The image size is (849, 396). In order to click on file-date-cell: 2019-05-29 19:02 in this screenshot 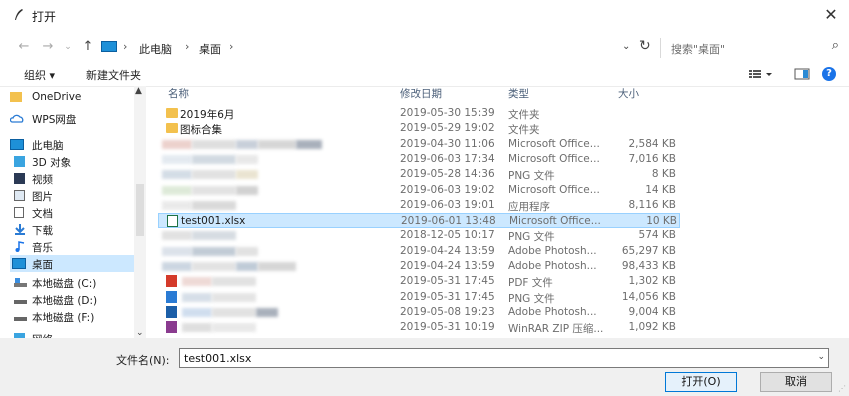, I will do `click(447, 128)`.